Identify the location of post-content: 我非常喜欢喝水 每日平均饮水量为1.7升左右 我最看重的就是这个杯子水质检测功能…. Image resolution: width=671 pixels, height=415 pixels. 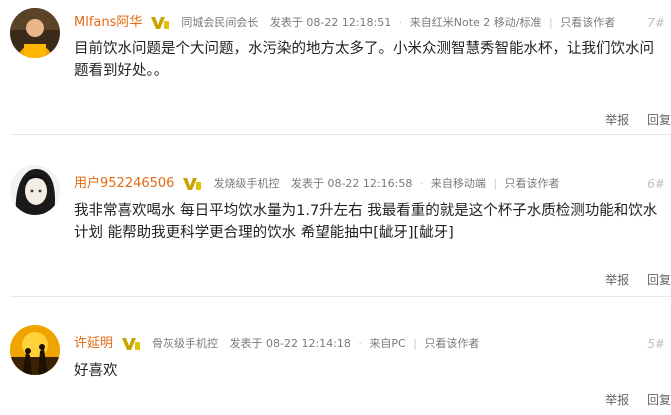
(366, 222).